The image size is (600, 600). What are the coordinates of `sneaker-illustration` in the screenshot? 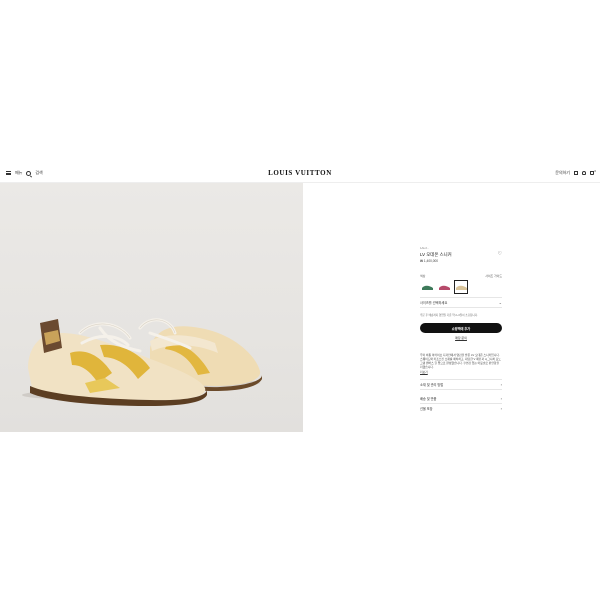 It's located at (142, 362).